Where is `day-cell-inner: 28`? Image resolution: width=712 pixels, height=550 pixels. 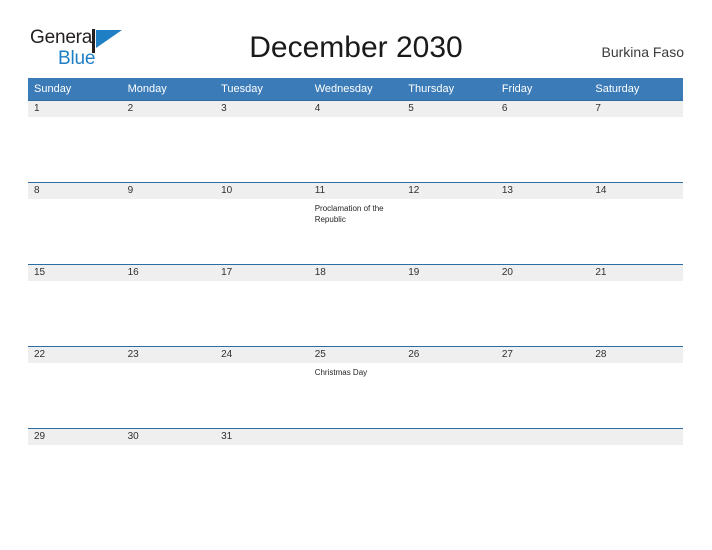
day-cell-inner: 28 is located at coordinates (636, 387).